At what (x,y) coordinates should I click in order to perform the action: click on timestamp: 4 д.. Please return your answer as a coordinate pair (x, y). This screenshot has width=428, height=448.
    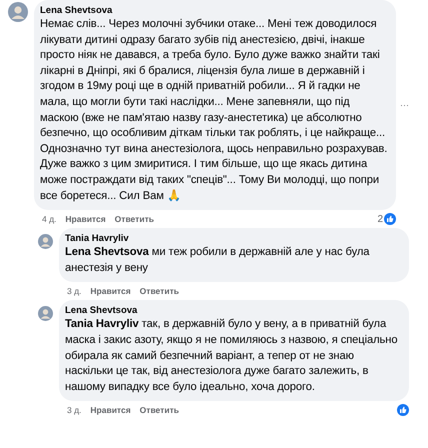
    Looking at the image, I should click on (49, 219).